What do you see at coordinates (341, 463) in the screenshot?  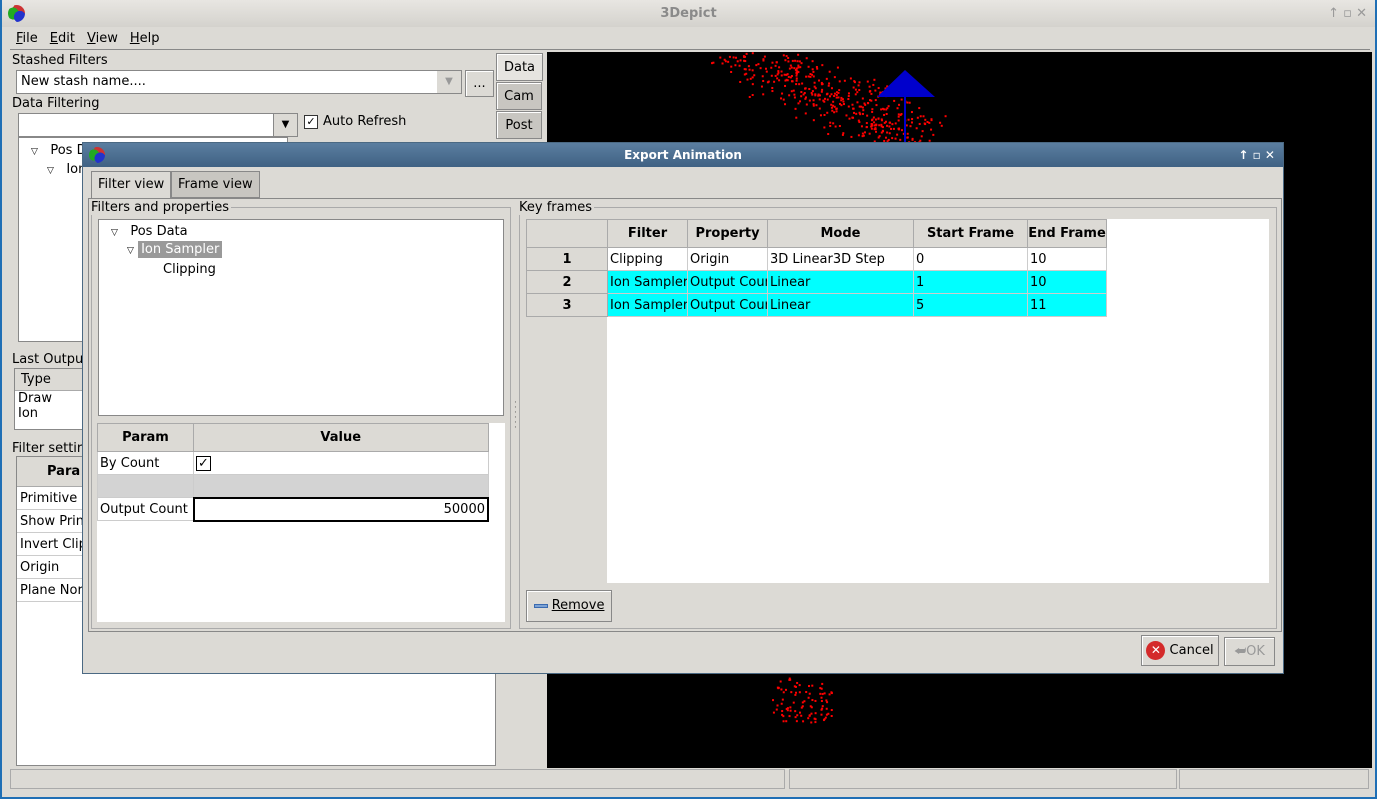 I see `by-count-checkbox: ✓` at bounding box center [341, 463].